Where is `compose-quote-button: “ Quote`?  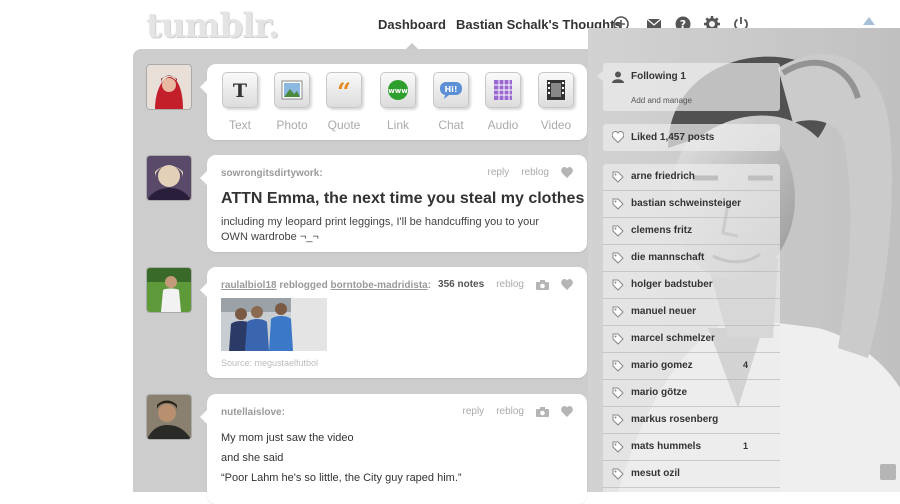
compose-quote-button: “ Quote is located at coordinates (344, 102).